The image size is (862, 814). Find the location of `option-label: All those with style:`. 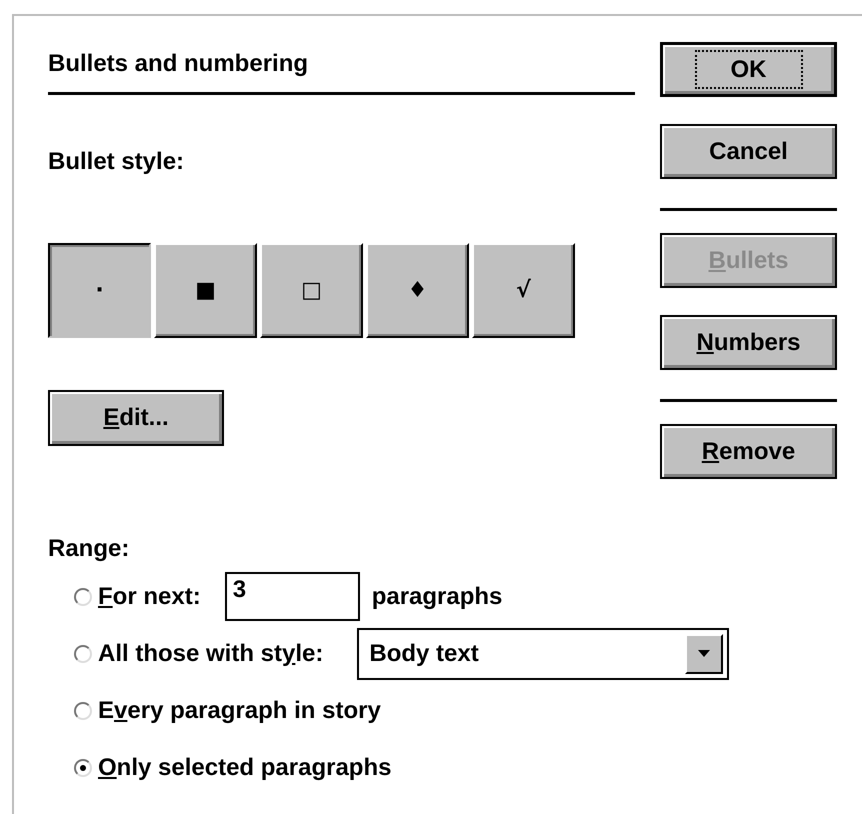

option-label: All those with style: is located at coordinates (211, 654).